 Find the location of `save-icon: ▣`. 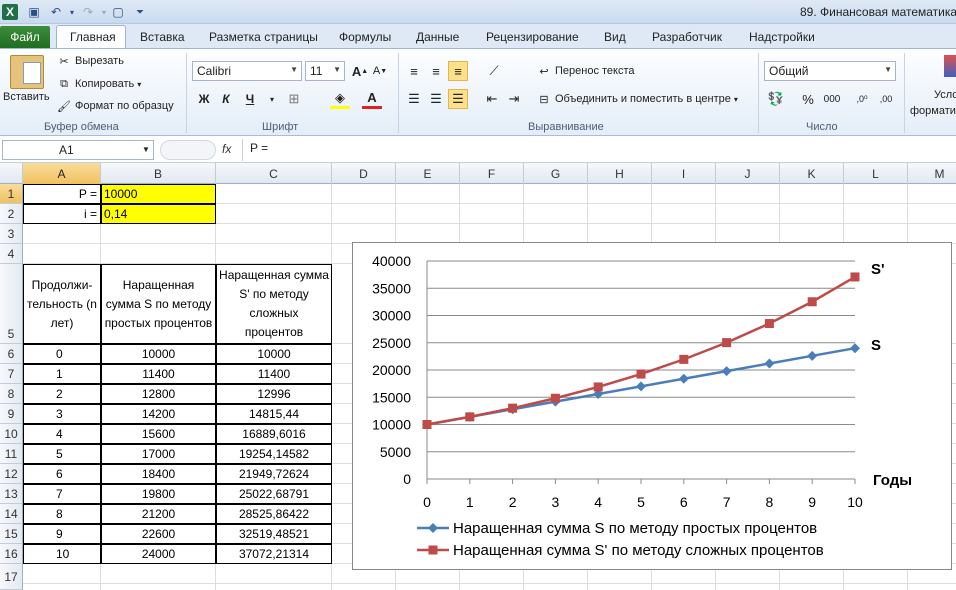

save-icon: ▣ is located at coordinates (34, 12).